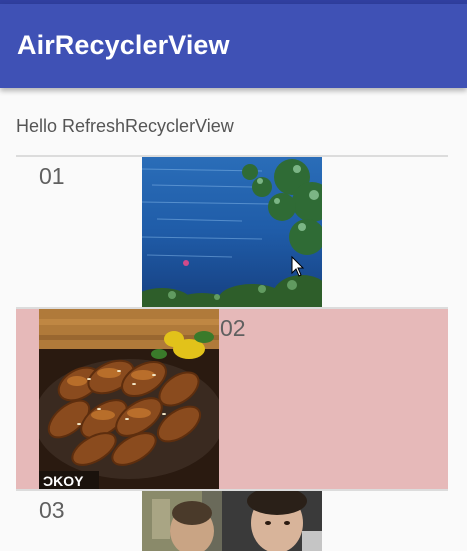 Image resolution: width=467 pixels, height=551 pixels. I want to click on header-text: Hello RefreshRecyclerView, so click(125, 126).